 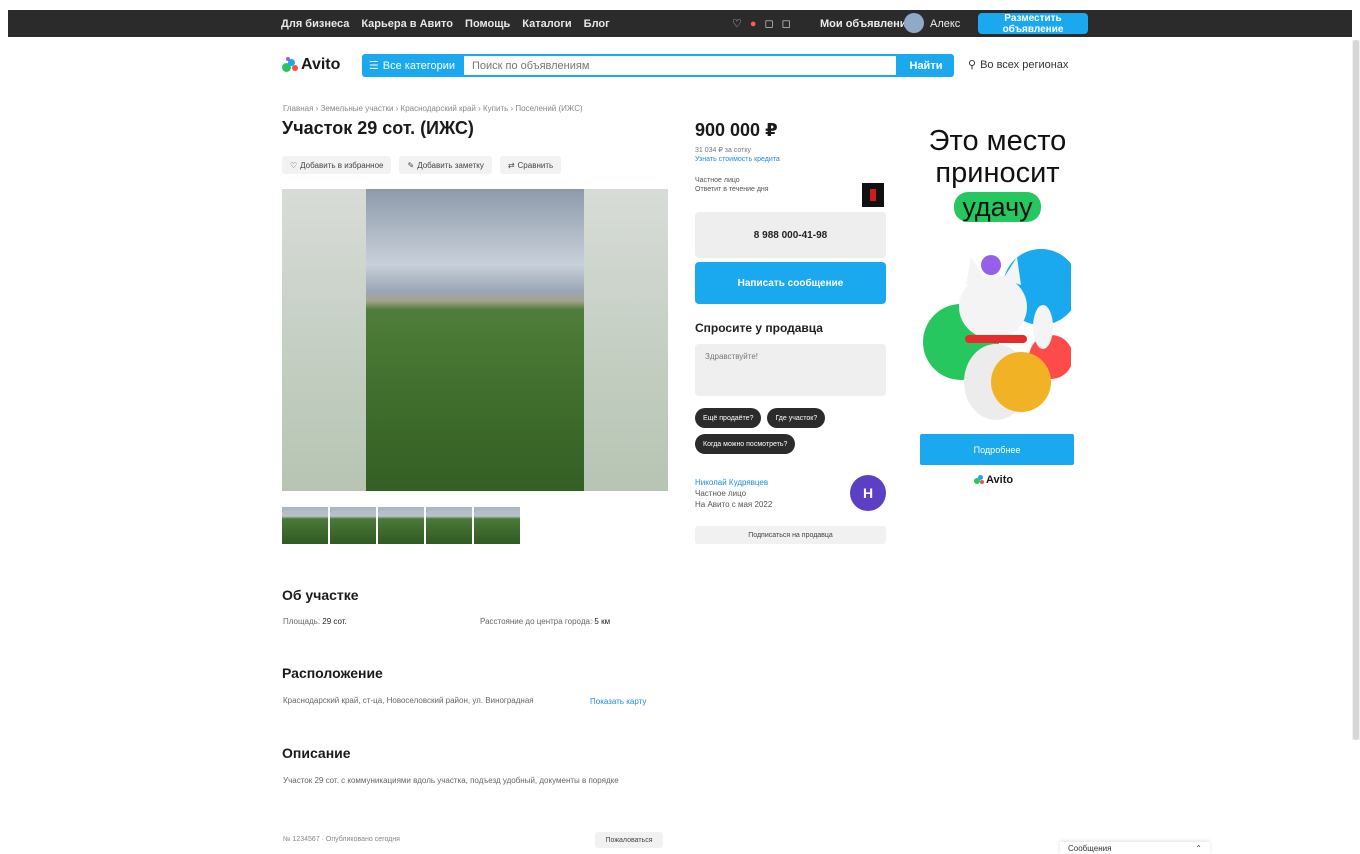 I want to click on quick-question-chip: Ещё продаёте?, so click(x=728, y=418).